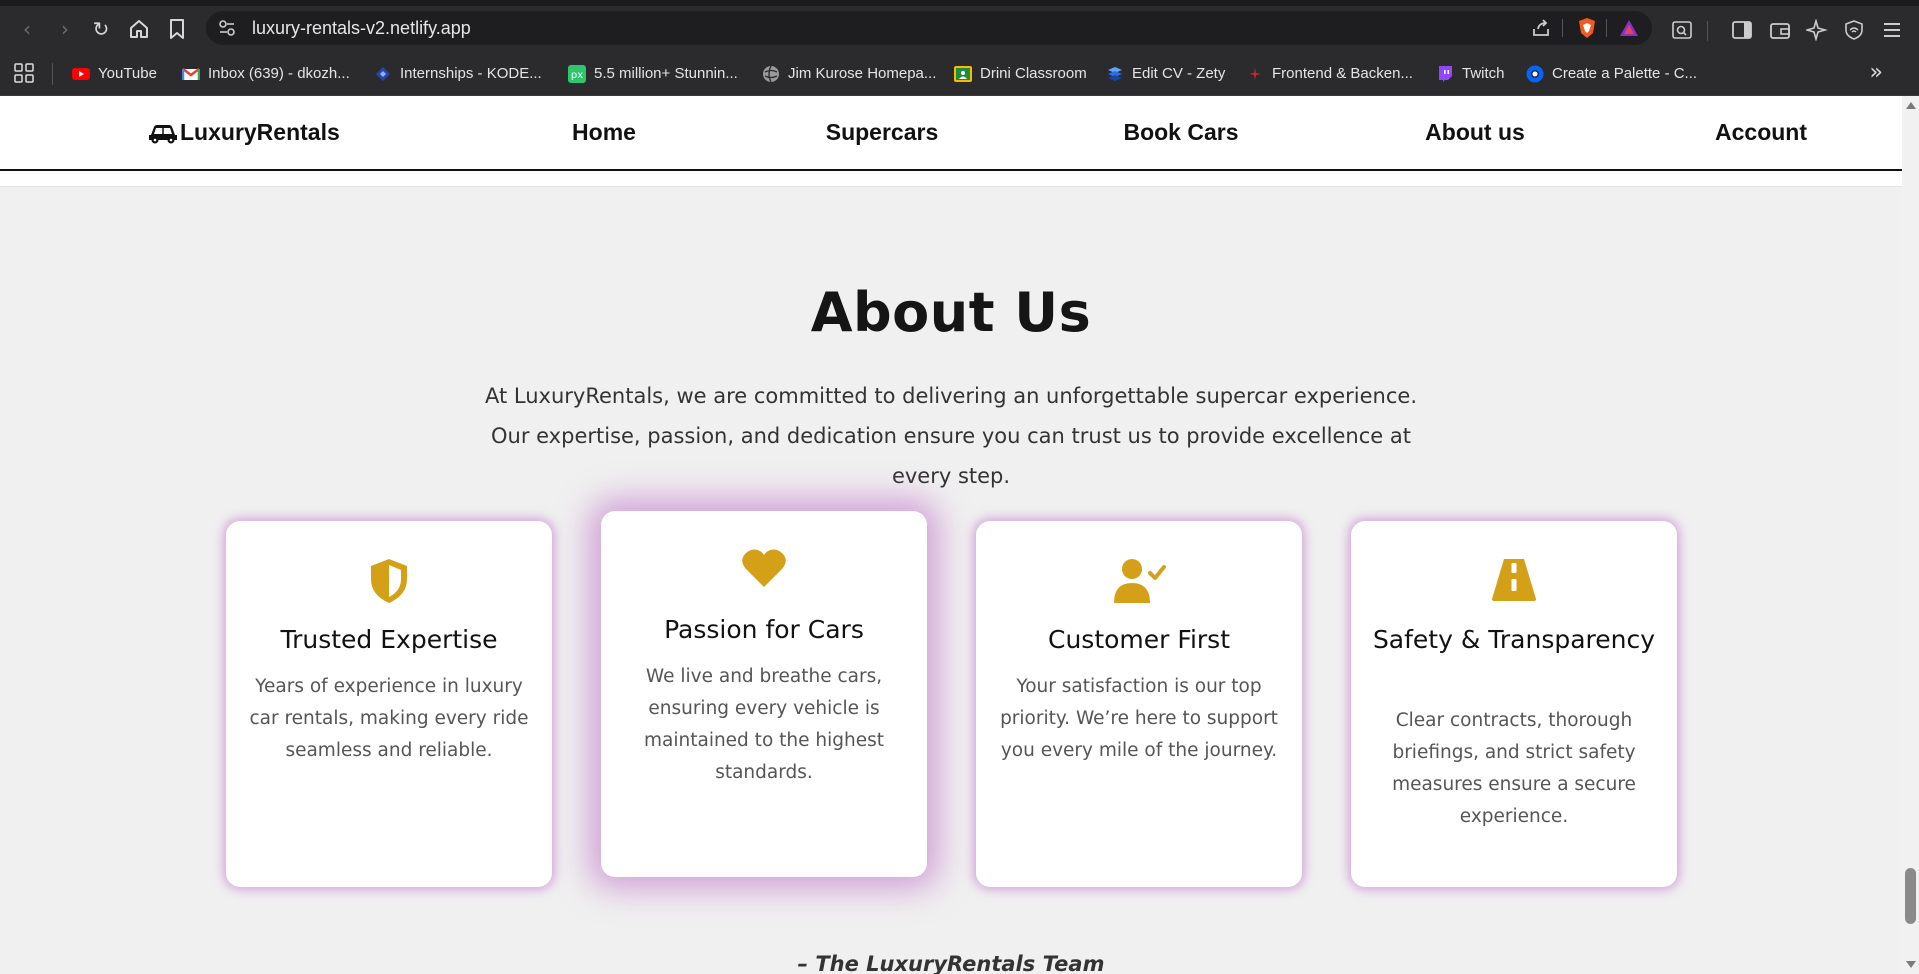  Describe the element at coordinates (1911, 964) in the screenshot. I see `scroll-down-arrow-icon` at that location.